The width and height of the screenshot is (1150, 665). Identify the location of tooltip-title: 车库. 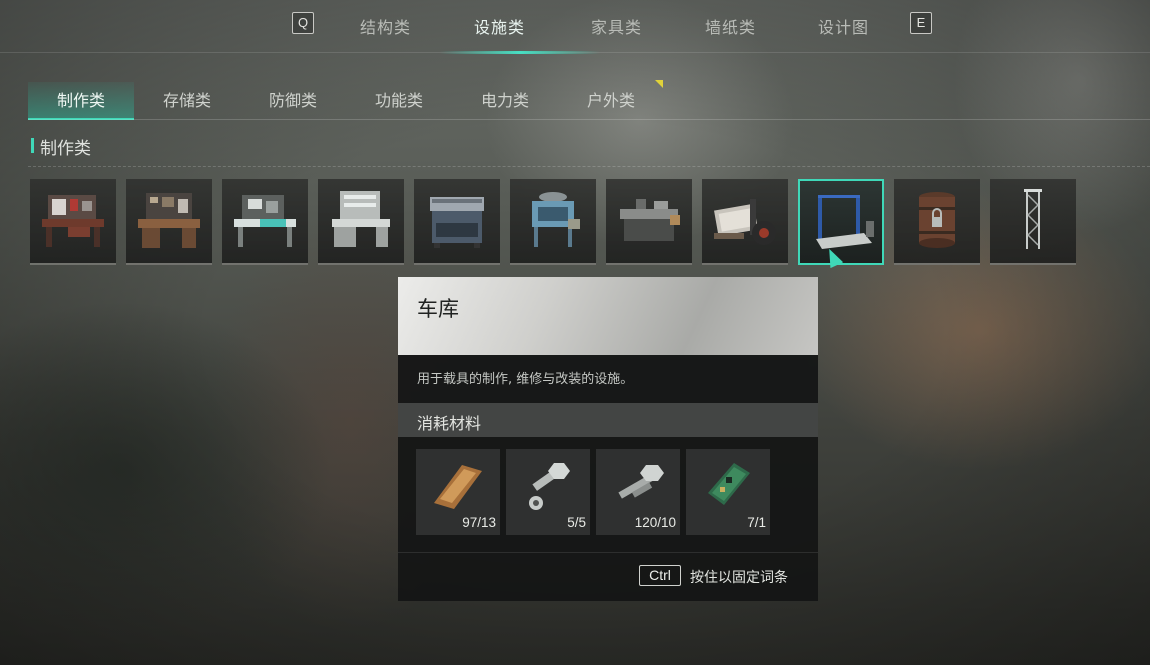
(438, 309).